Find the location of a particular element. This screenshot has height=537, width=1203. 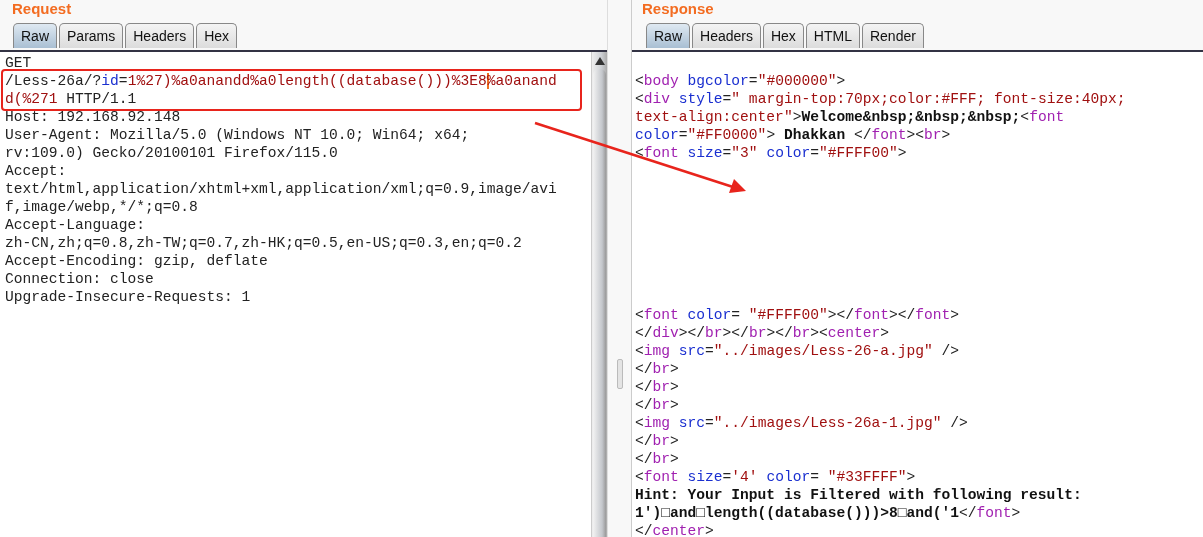

code-line: text-align:center">Welcome&nbsp;&nbsp;&nbsp;<font is located at coordinates (850, 117).